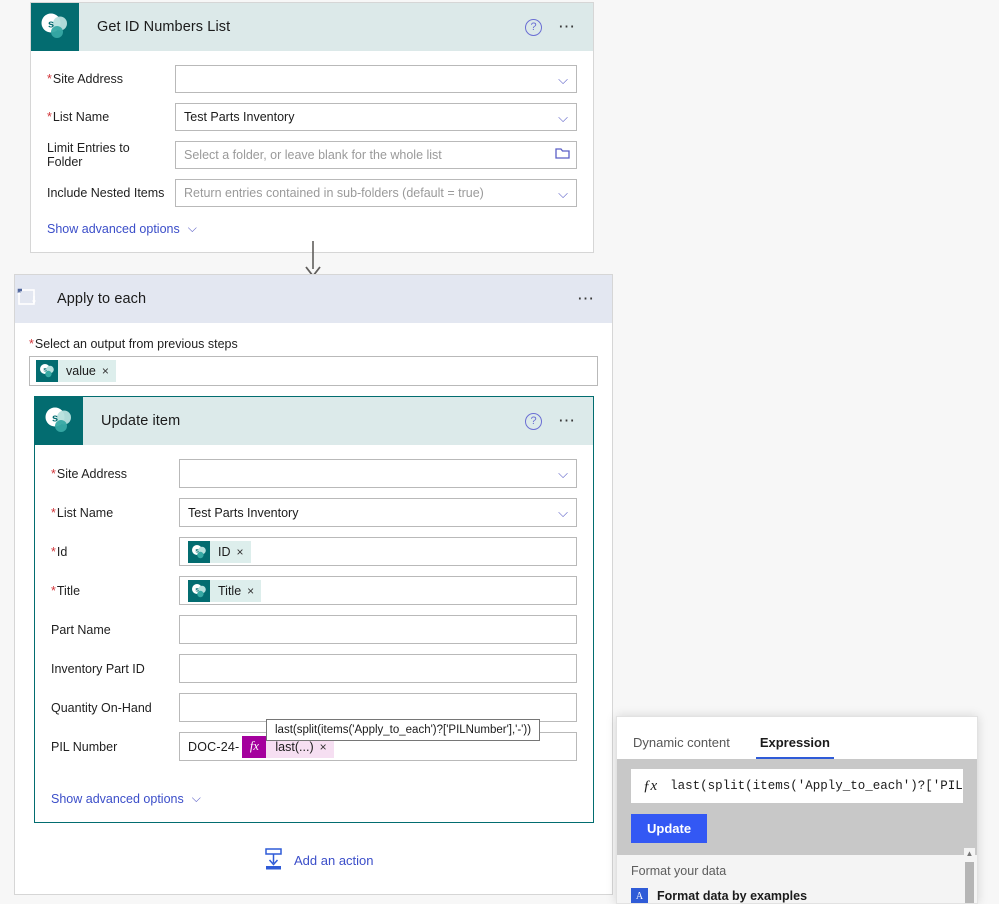  I want to click on show-advanced-options-update-item: Show advanced options ⌵, so click(314, 798).